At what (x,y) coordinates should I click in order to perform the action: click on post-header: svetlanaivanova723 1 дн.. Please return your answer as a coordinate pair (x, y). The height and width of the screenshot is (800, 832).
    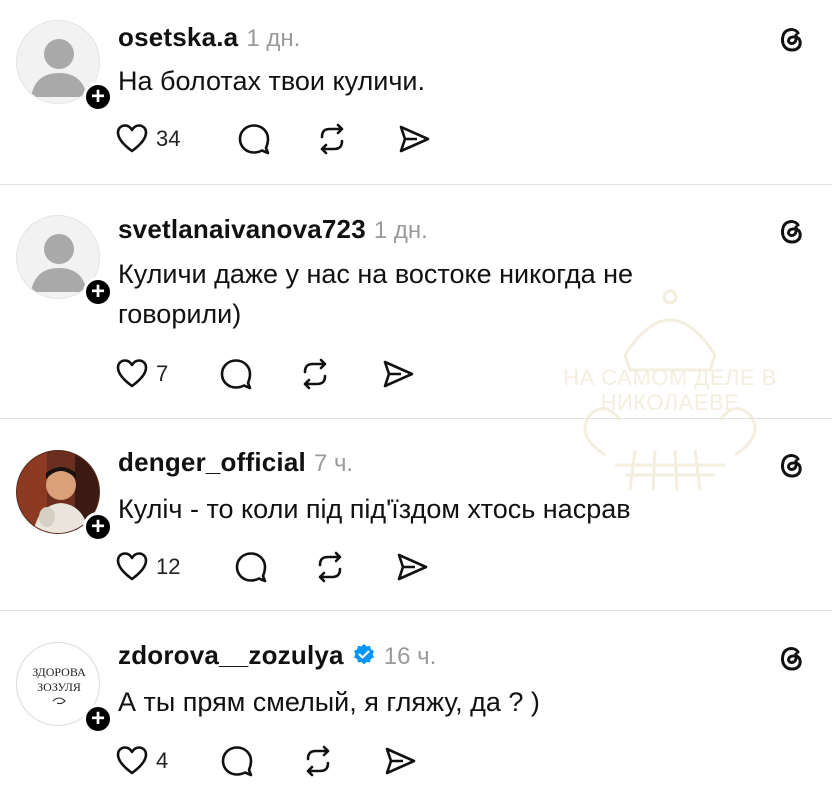
    Looking at the image, I should click on (273, 230).